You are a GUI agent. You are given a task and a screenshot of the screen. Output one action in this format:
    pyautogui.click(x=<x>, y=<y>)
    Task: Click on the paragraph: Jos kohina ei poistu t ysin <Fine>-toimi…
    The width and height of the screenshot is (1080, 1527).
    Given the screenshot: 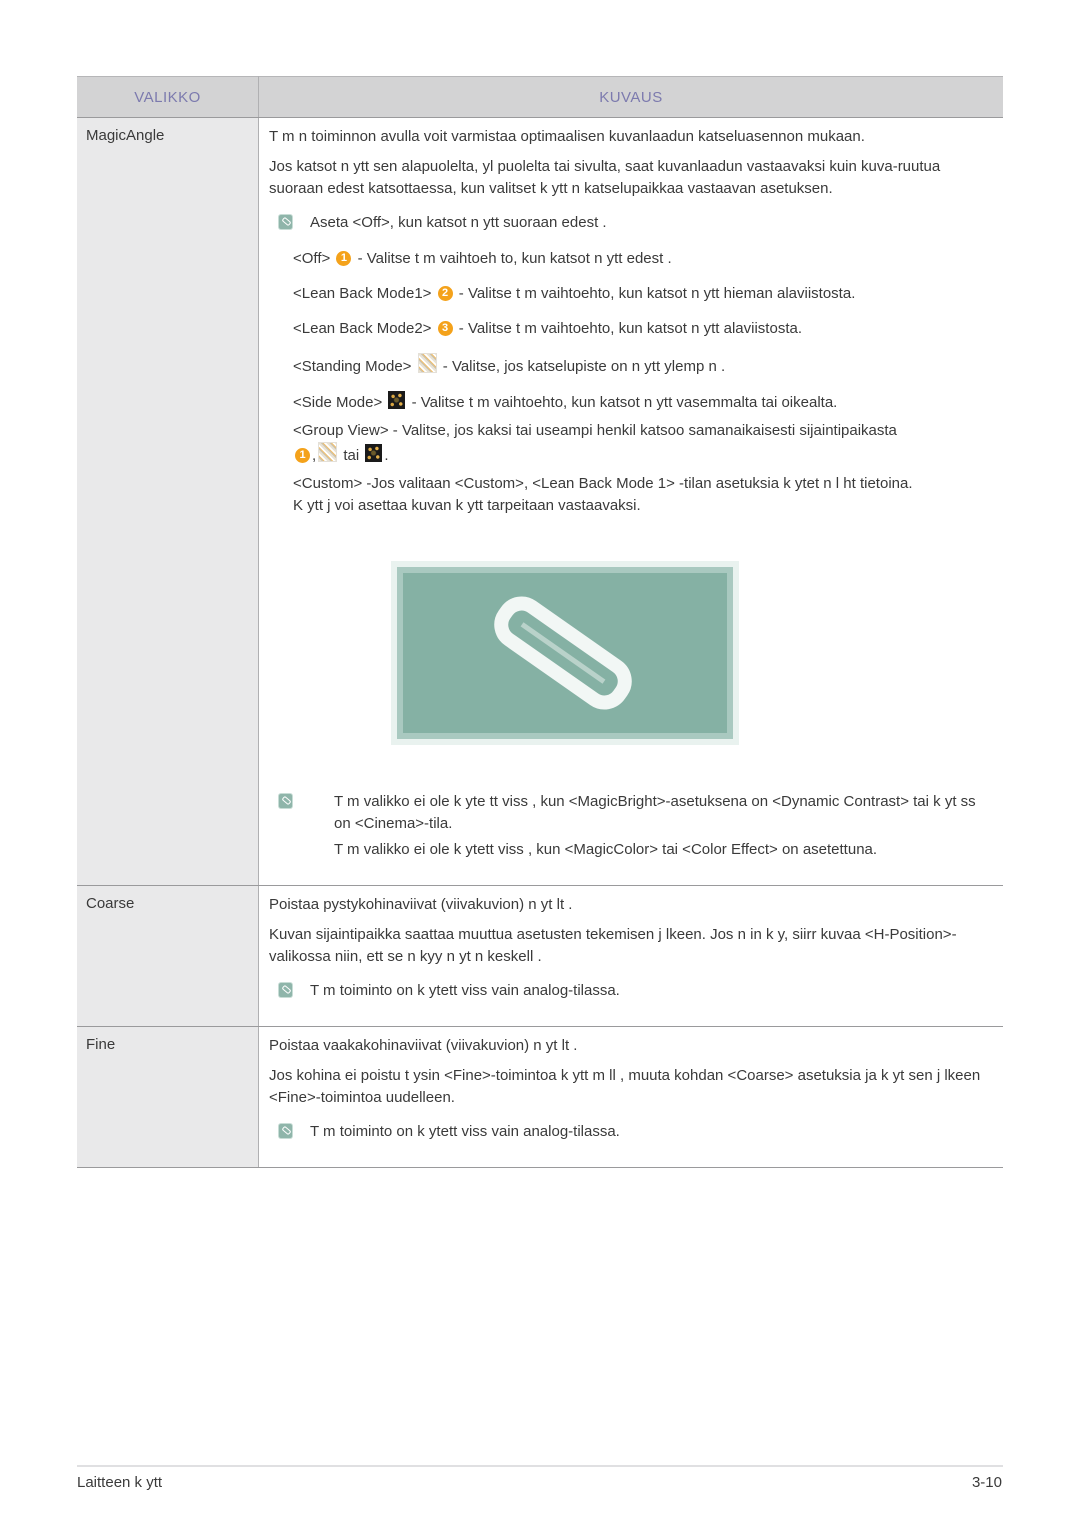 What is the action you would take?
    pyautogui.click(x=625, y=1086)
    